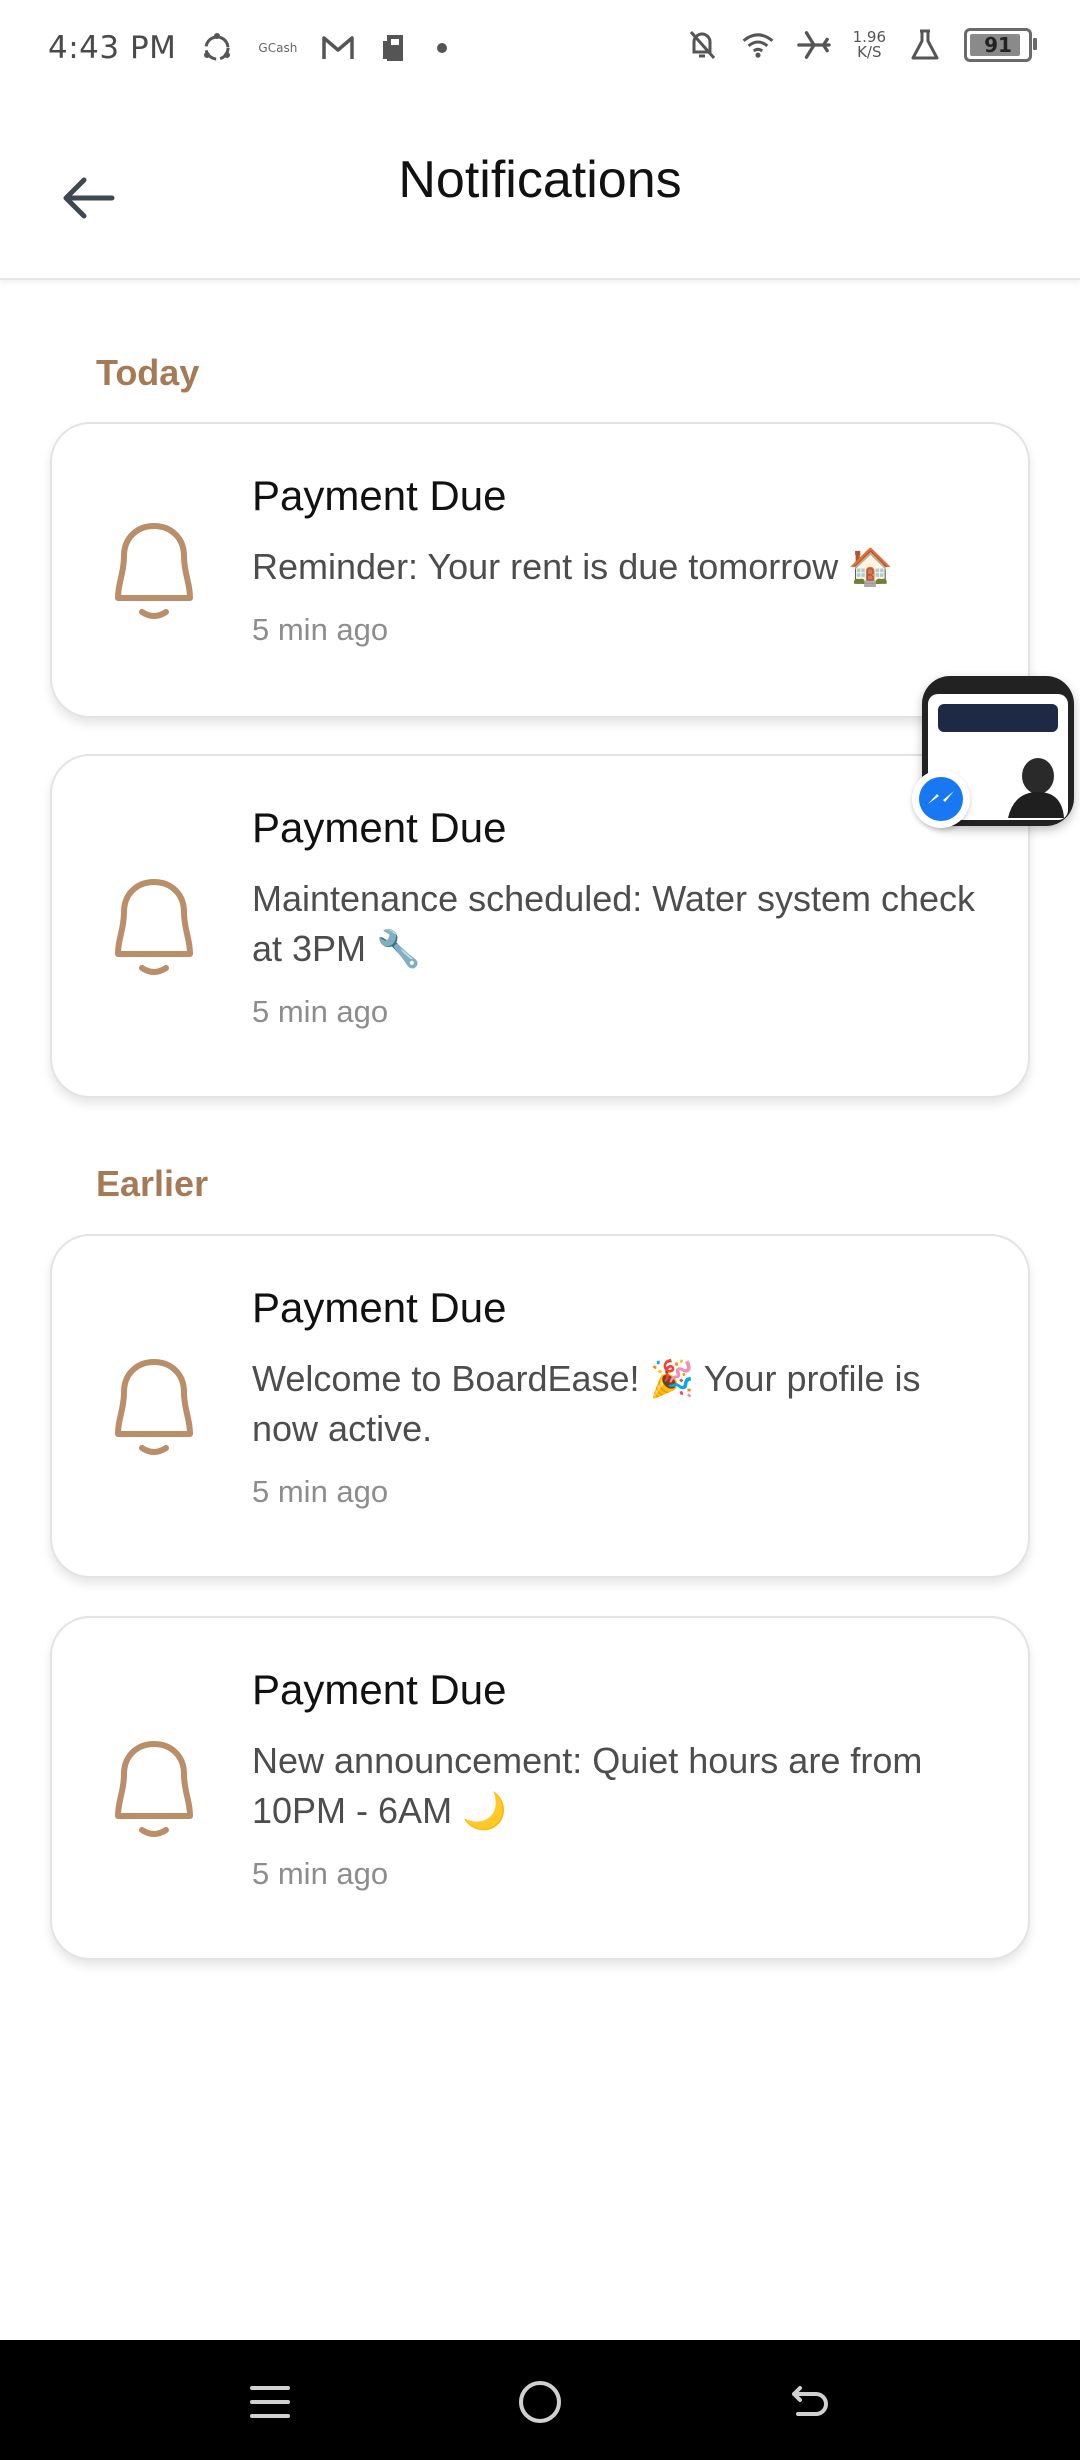 Image resolution: width=1080 pixels, height=2460 pixels. I want to click on menu-icon, so click(270, 2402).